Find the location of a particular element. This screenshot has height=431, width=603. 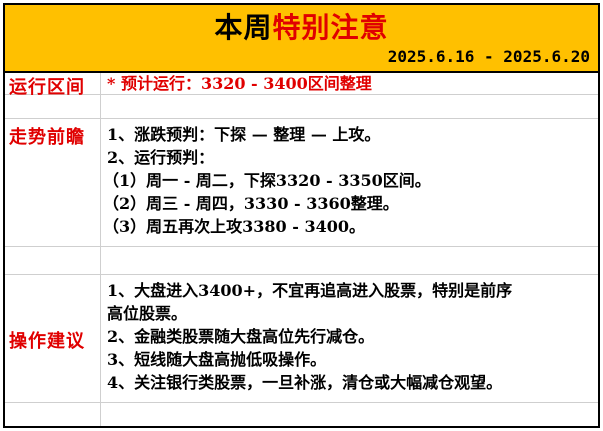

advice-line: 2、金融类股票随大盘高位先行减仓。 is located at coordinates (241, 336).